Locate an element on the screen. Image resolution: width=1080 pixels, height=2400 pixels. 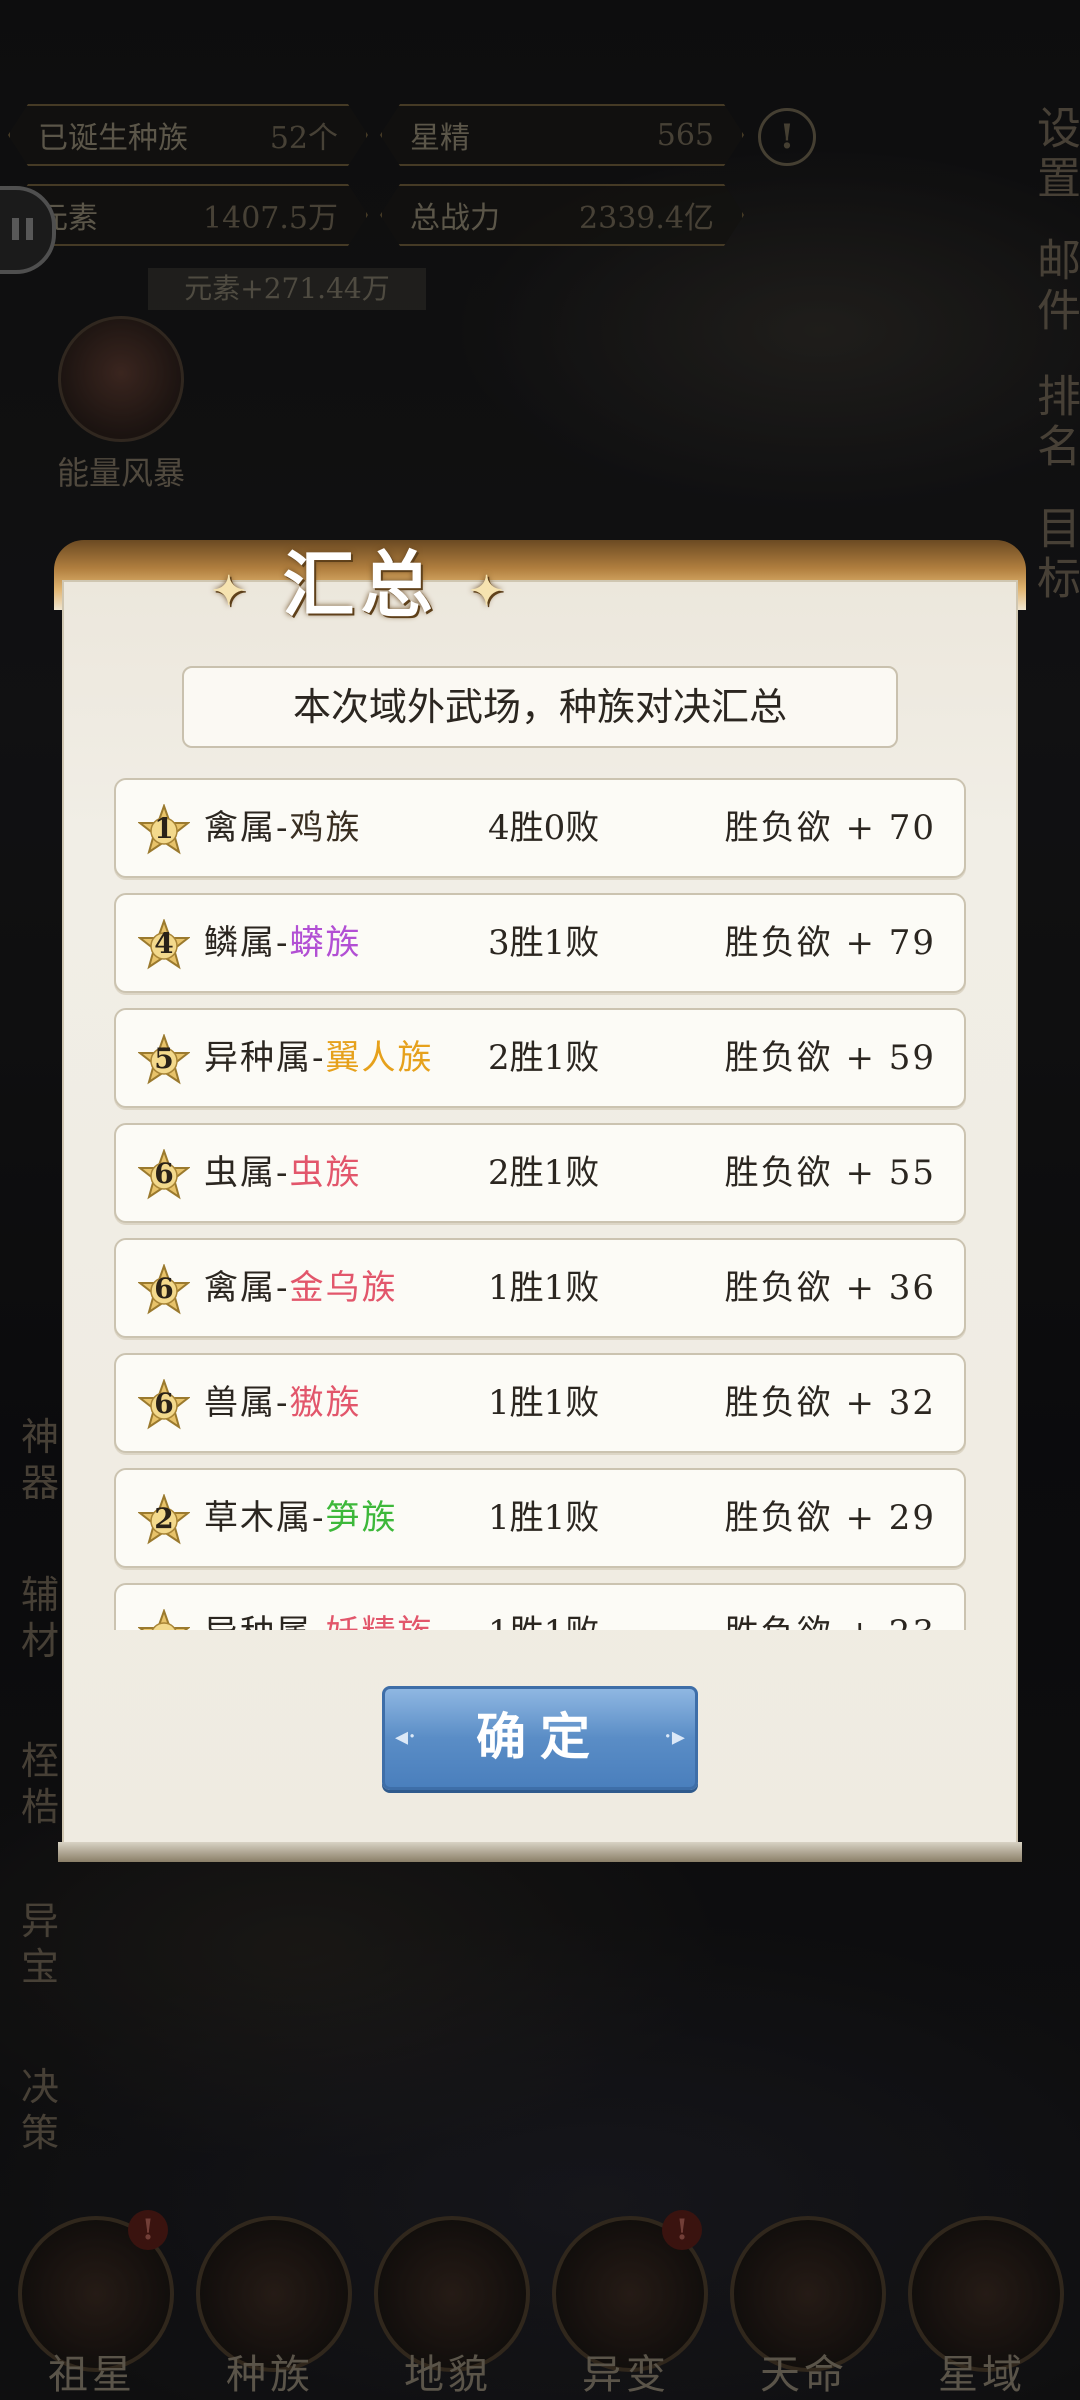
race-label: 翼人族 is located at coordinates (379, 1058).